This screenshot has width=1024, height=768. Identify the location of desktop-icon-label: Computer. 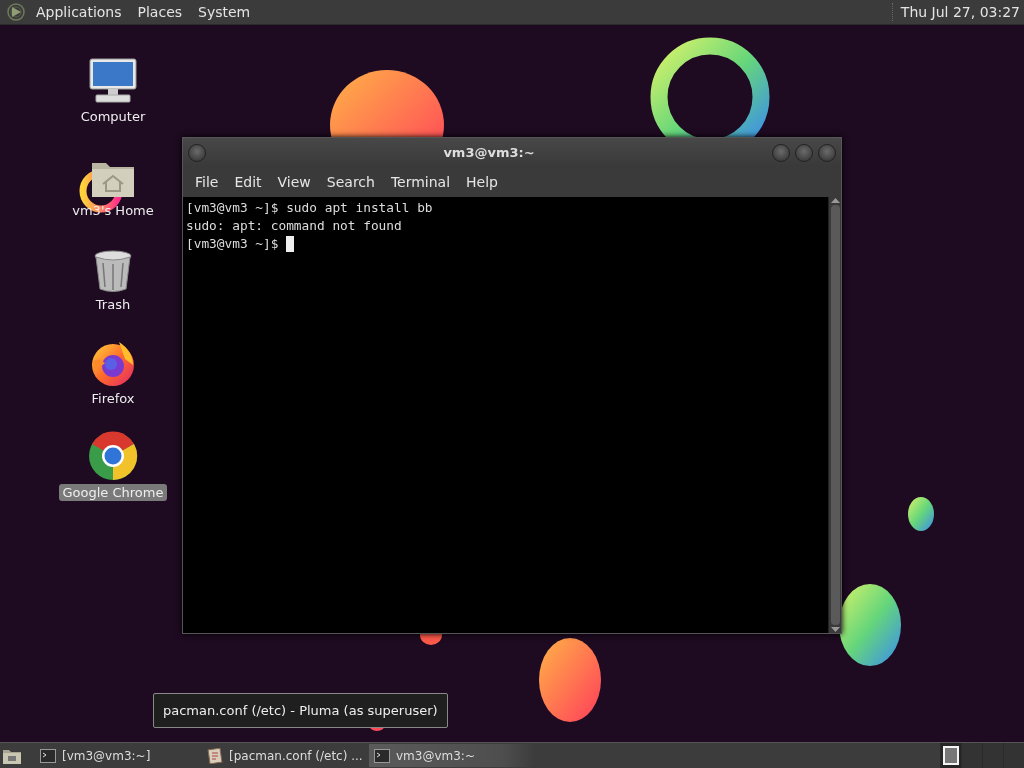
(113, 116).